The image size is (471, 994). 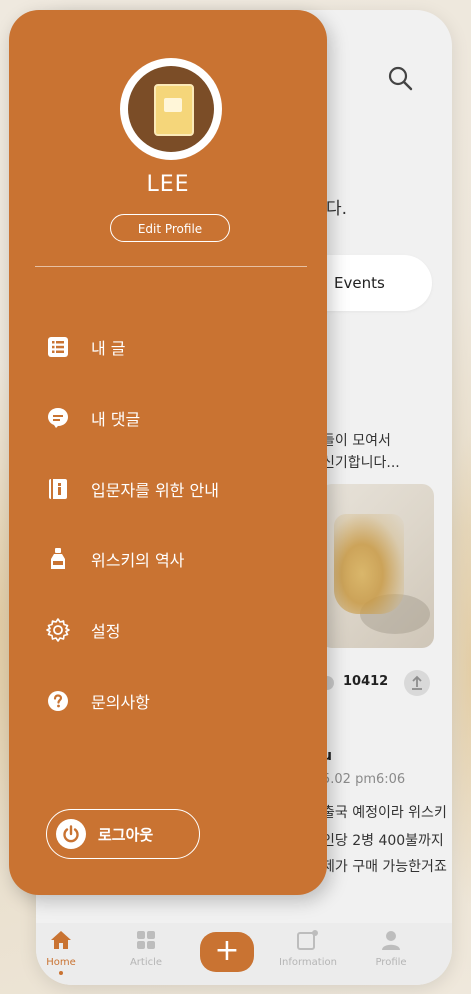 What do you see at coordinates (168, 184) in the screenshot?
I see `user-name: LEE` at bounding box center [168, 184].